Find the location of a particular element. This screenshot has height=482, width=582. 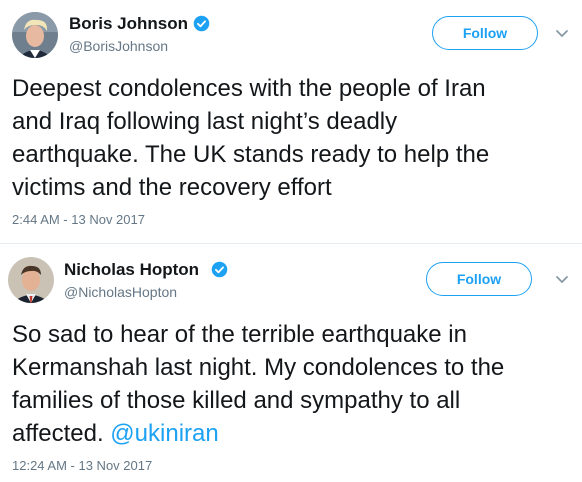

tweet-text-line: and Iraq following last night’s deadly is located at coordinates (205, 121).